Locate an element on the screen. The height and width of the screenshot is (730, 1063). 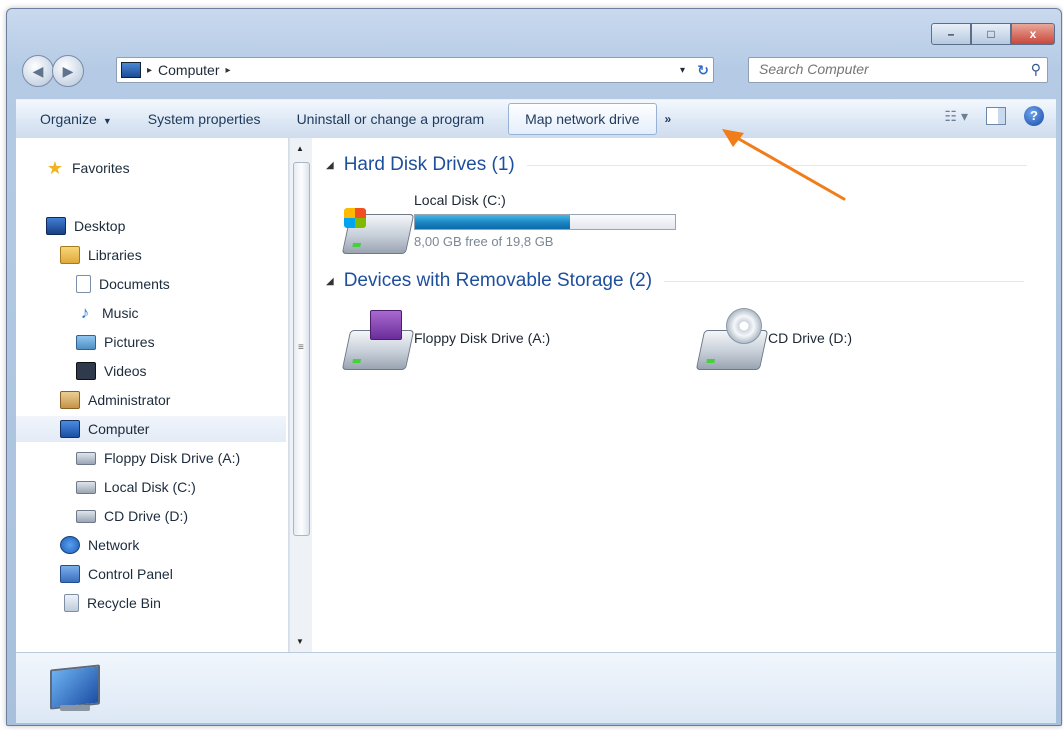
nav-item-recycle-bin: Recycle Bin is located at coordinates (112, 603).